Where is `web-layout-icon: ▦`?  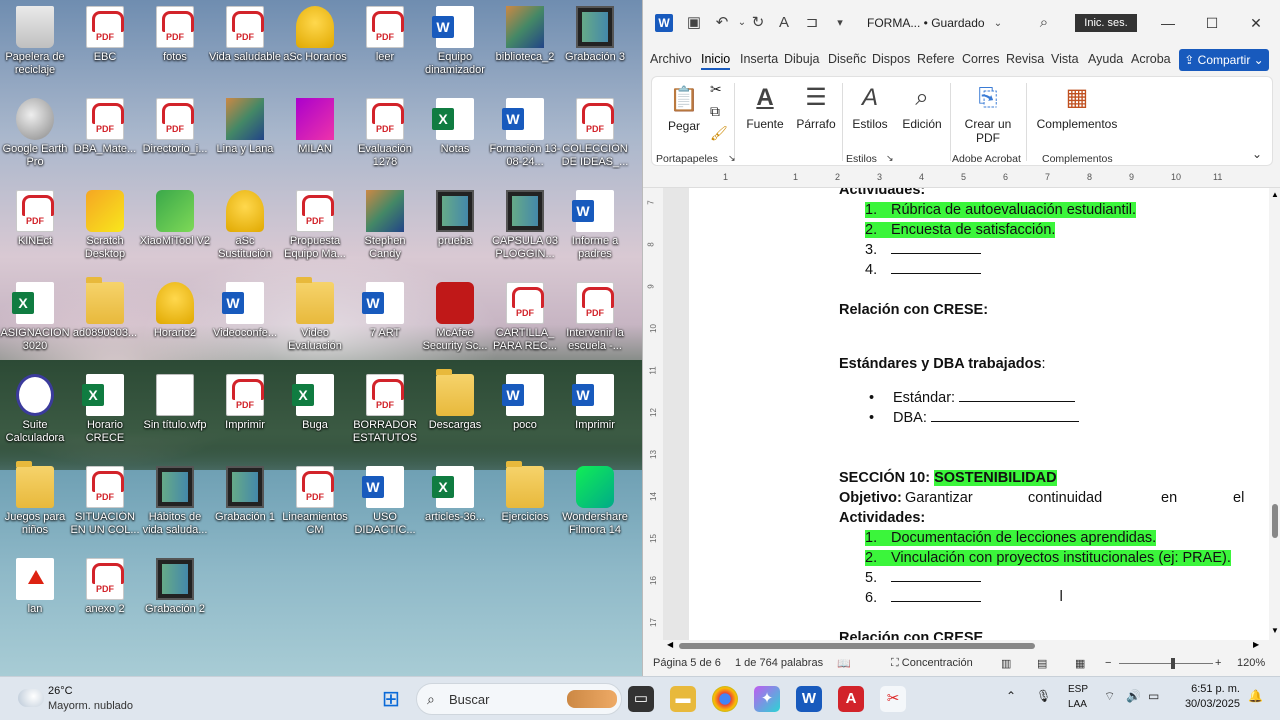 web-layout-icon: ▦ is located at coordinates (1080, 663).